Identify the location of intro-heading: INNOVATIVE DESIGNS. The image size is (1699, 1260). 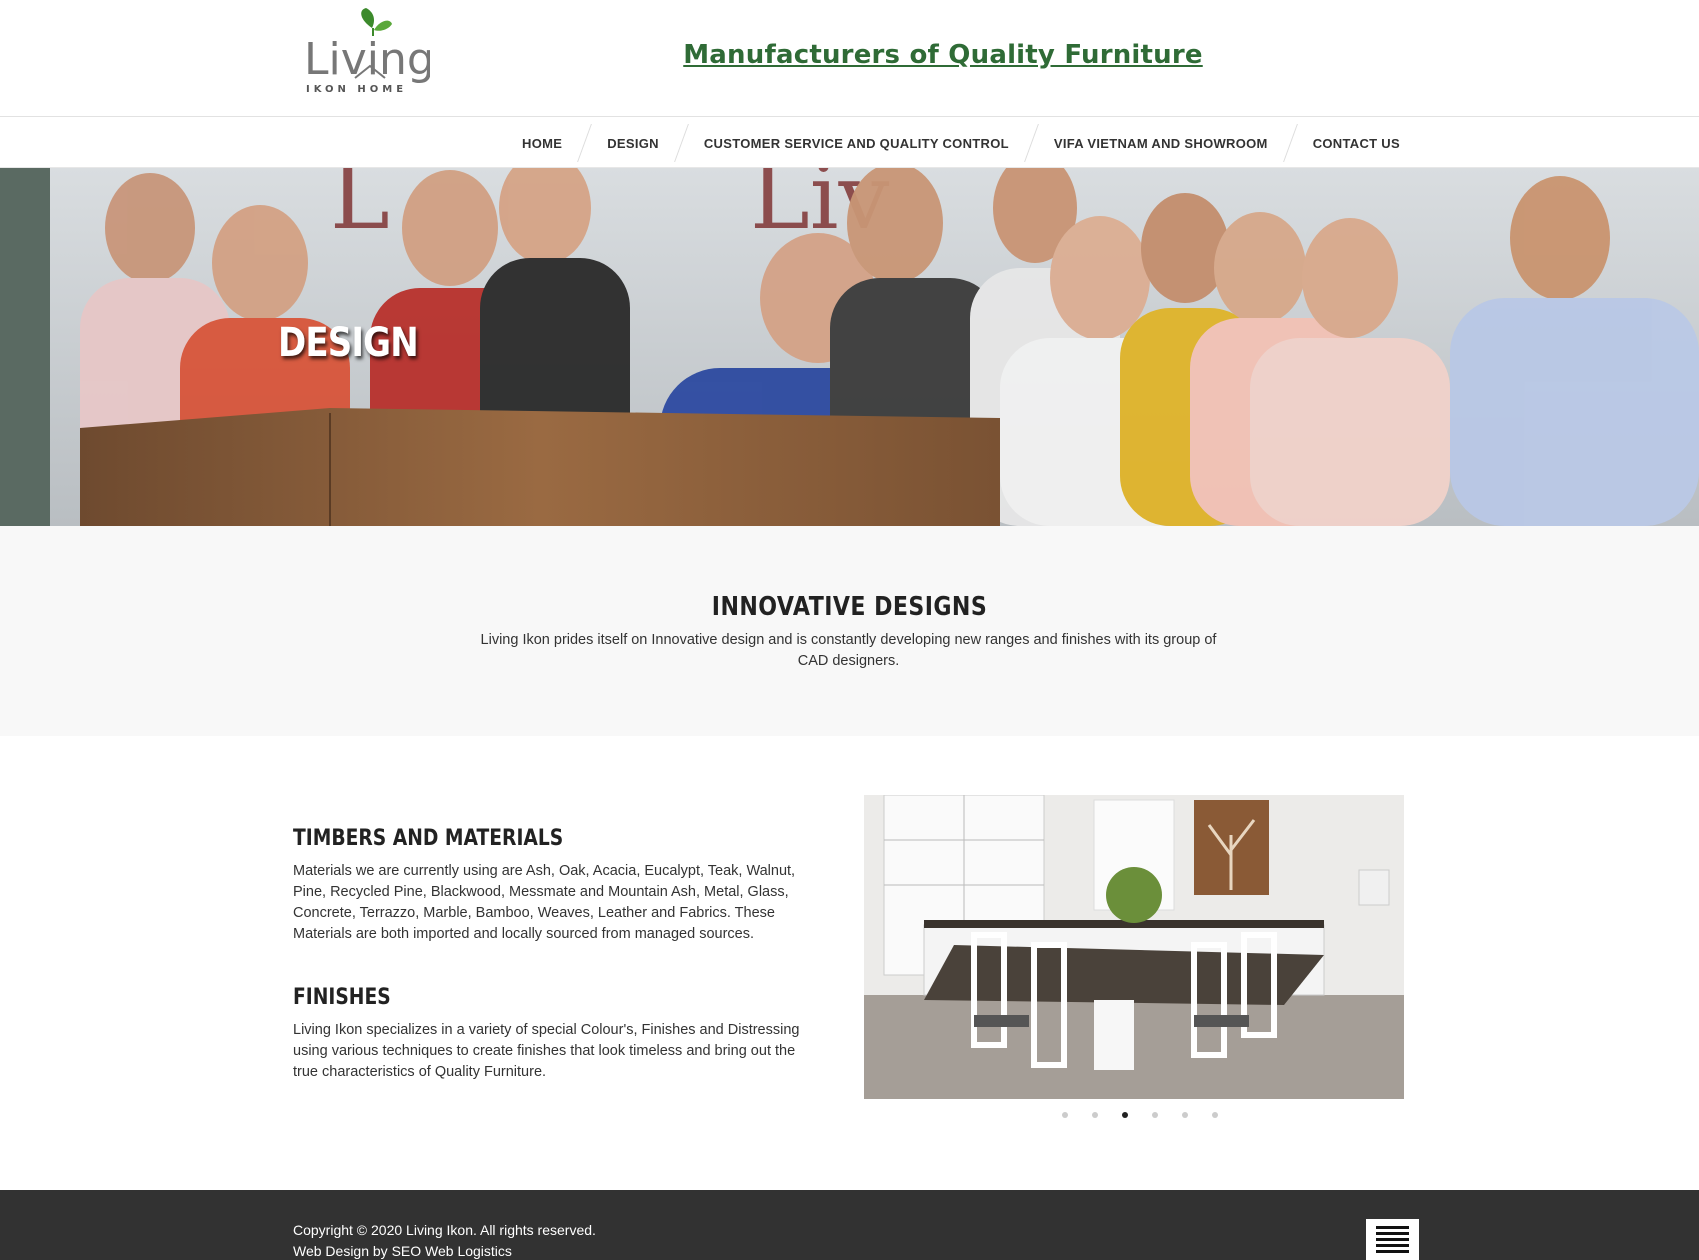
(849, 607).